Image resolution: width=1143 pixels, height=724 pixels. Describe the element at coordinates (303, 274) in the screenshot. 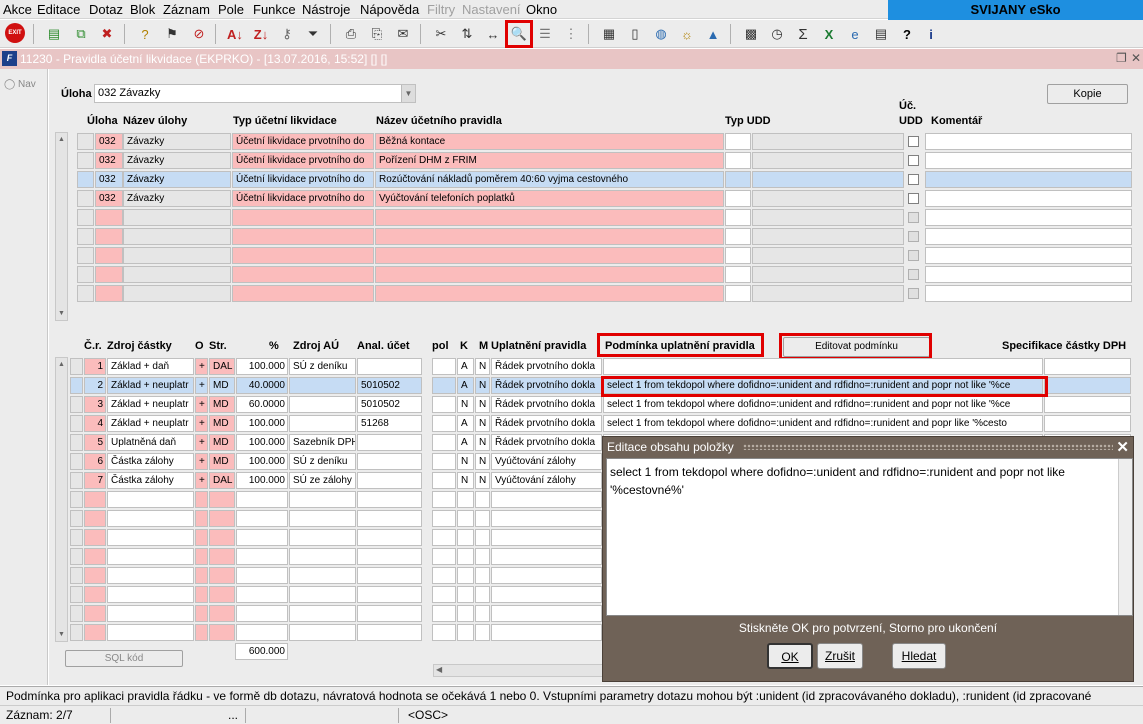

I see `cell-typ-likvidace` at that location.